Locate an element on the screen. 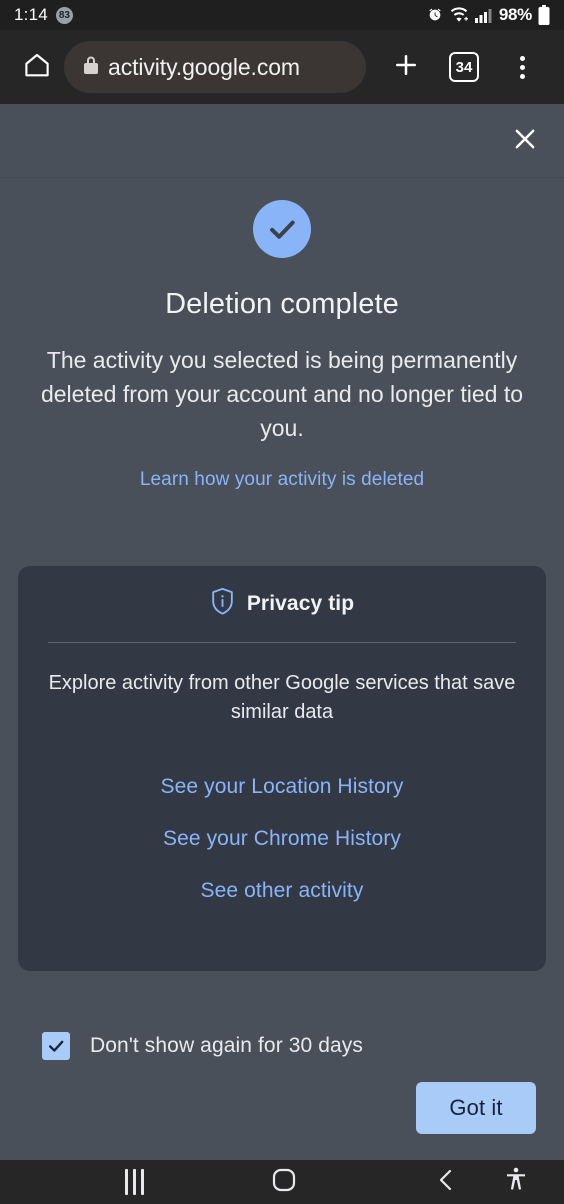  see-other-activity-link: See other activity is located at coordinates (282, 891).